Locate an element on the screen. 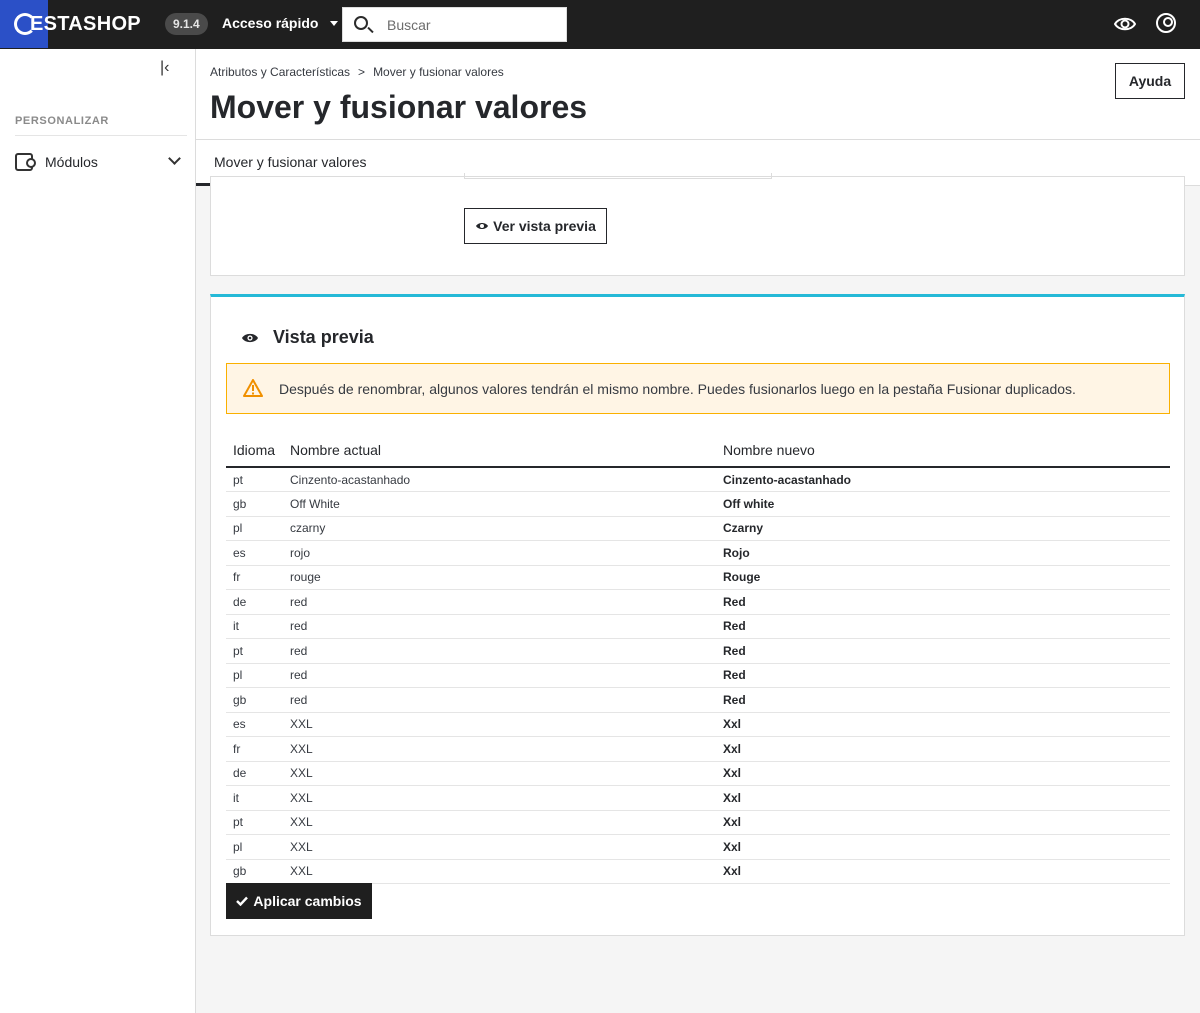 The image size is (1200, 1013). table-row: pl red Red is located at coordinates (698, 675).